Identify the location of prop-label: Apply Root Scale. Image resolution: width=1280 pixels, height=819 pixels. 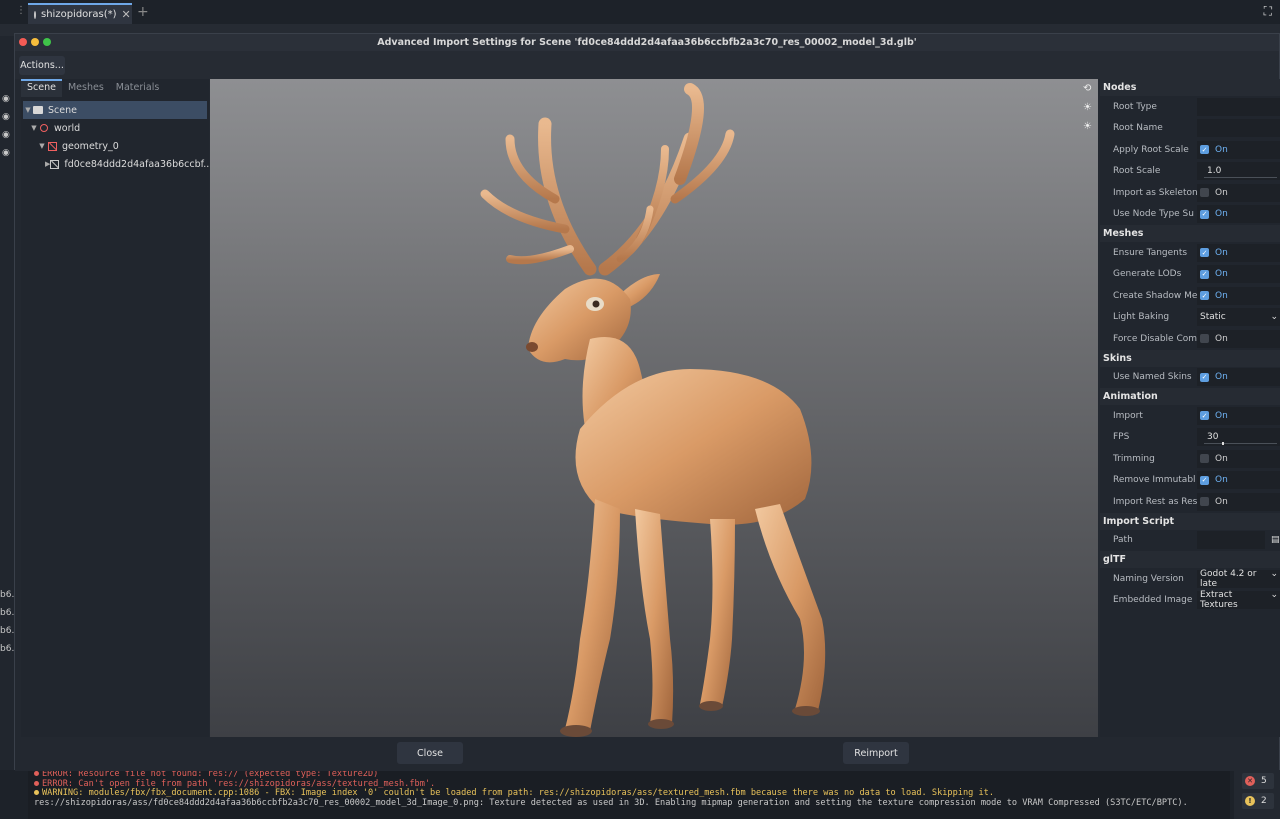
(1151, 149).